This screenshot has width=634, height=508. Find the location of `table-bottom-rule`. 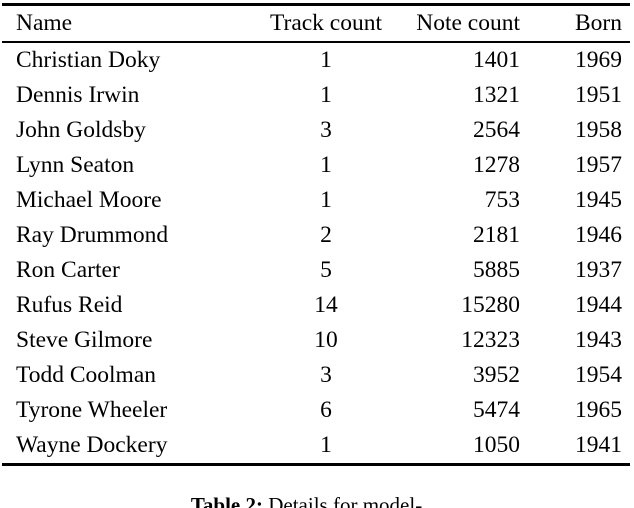

table-bottom-rule is located at coordinates (316, 464).